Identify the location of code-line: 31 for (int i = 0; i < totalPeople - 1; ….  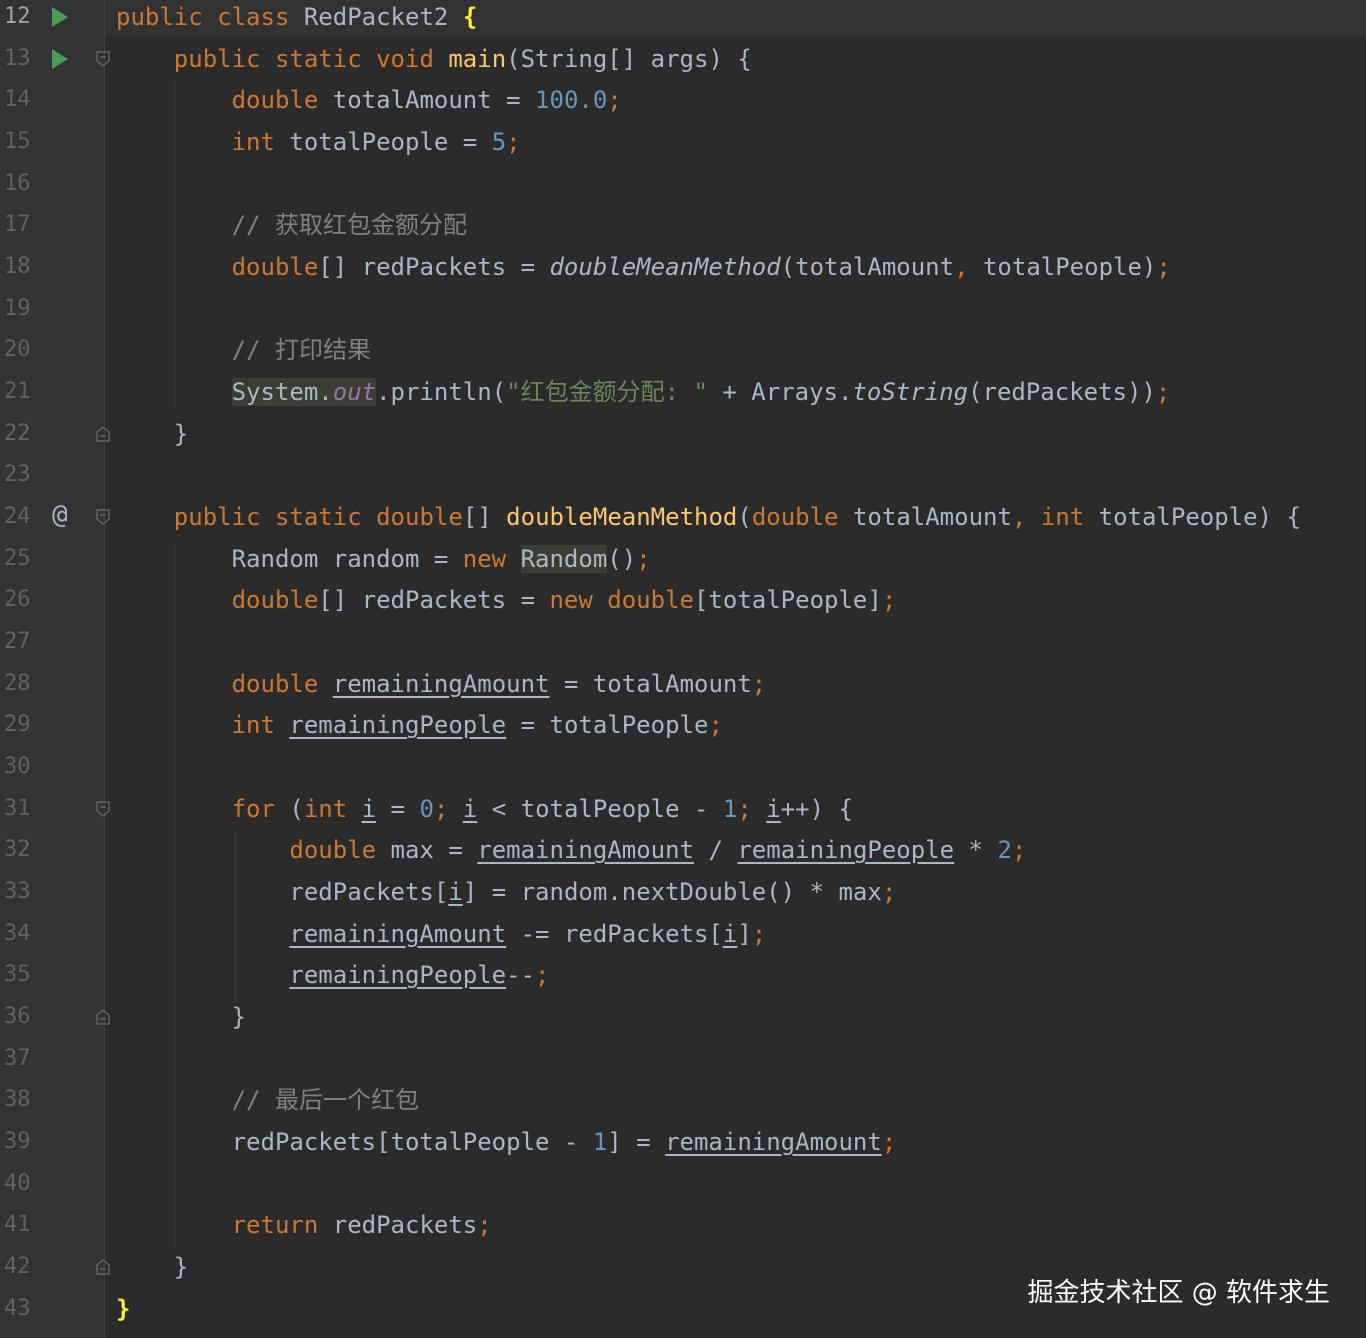
(683, 809).